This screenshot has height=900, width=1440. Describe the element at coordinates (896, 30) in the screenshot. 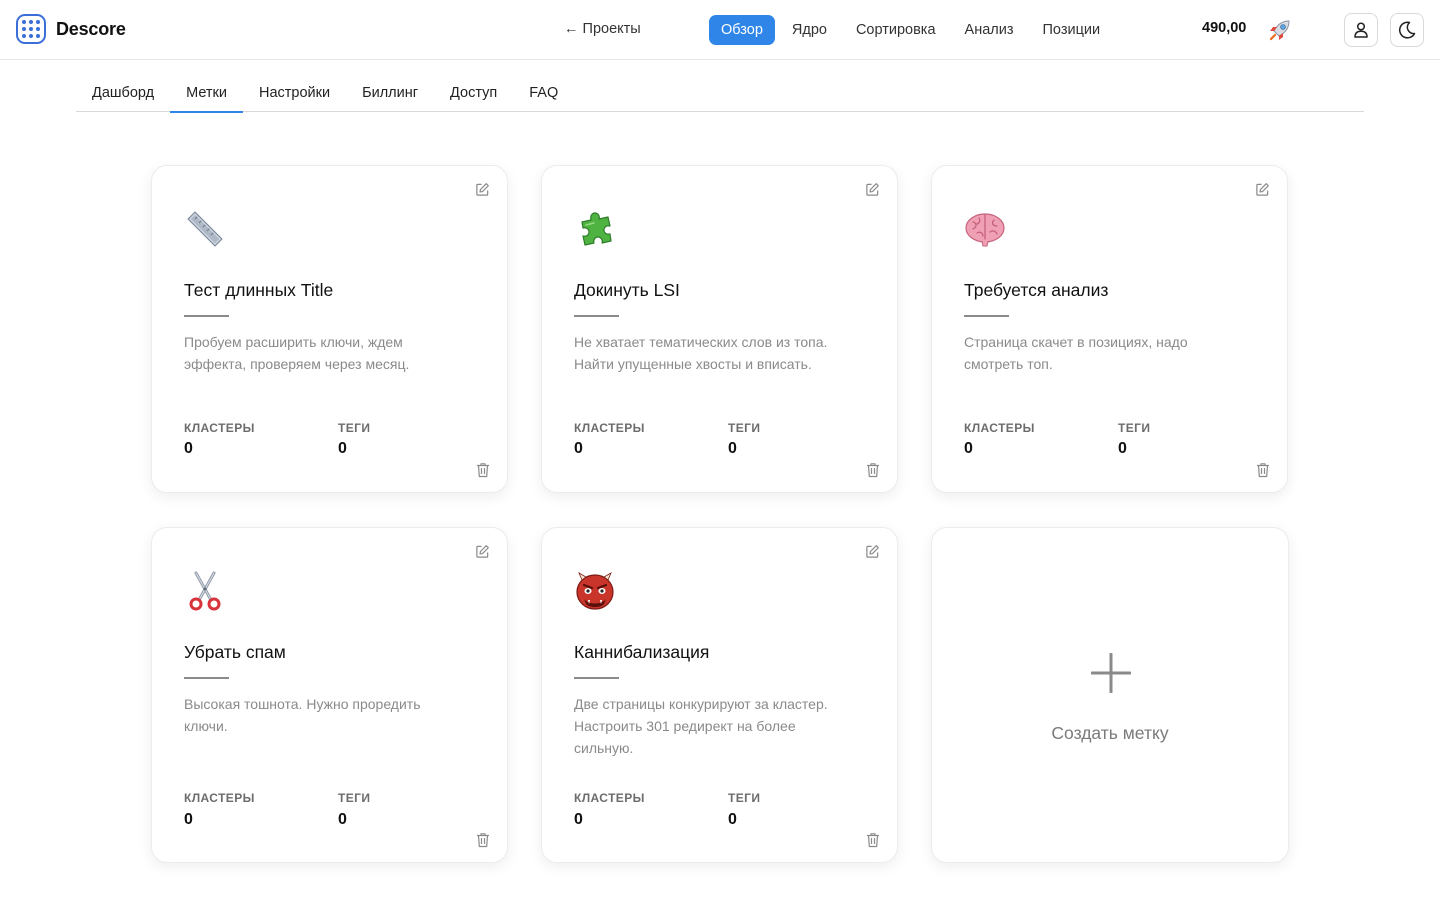

I see `nav-item-sorting: Сортировка` at that location.